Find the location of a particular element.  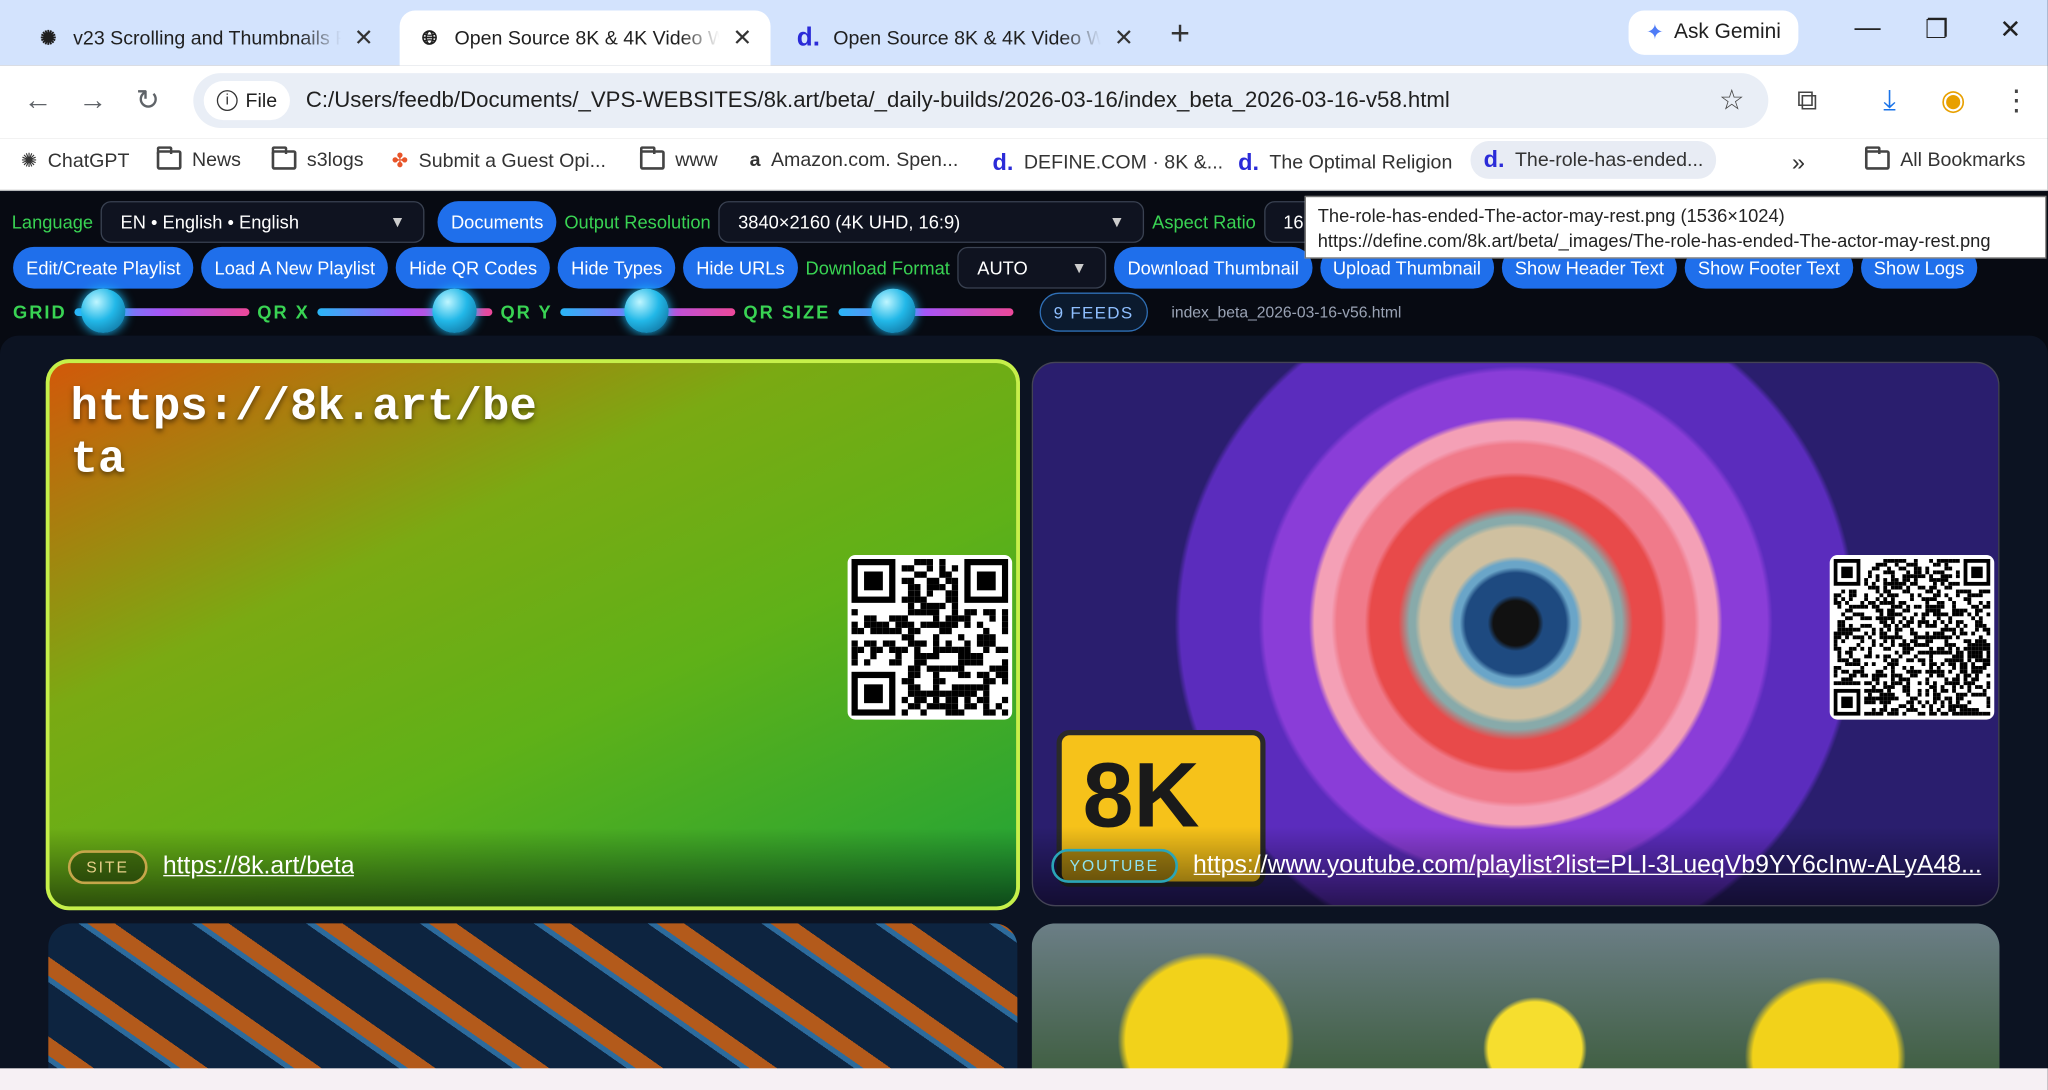

output-resolution-select: 3840×2160 (4K UHD, 16:9) ▼ is located at coordinates (931, 222).